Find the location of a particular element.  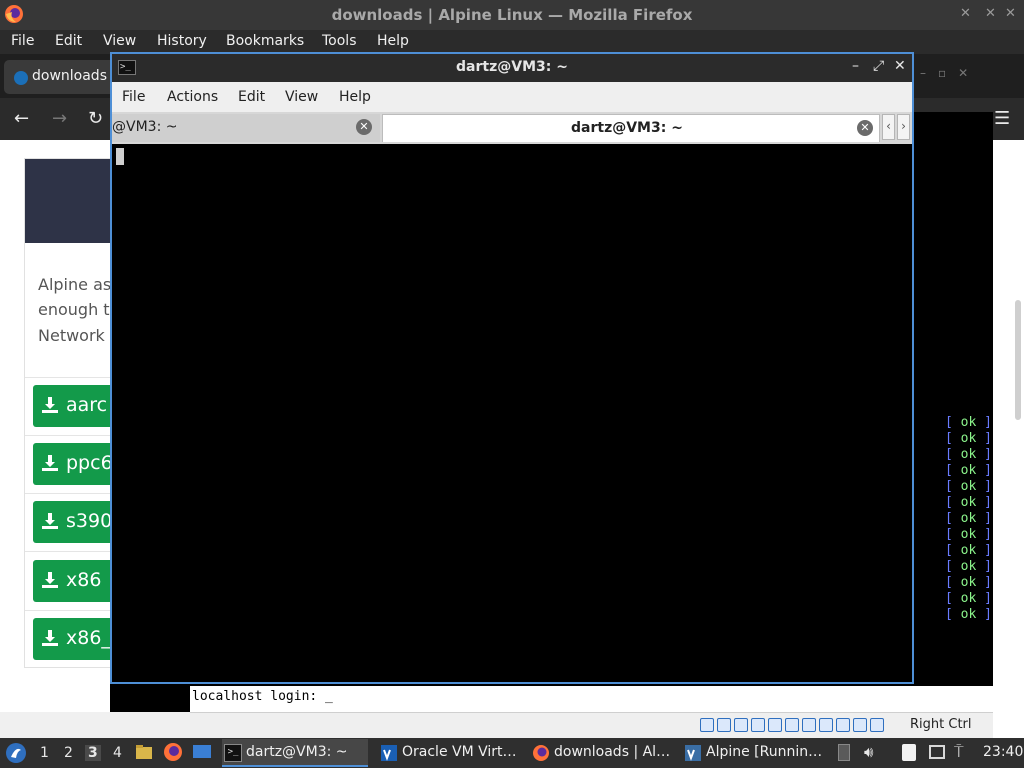

virtualbox-statusbar: Right Ctrl is located at coordinates (591, 725).